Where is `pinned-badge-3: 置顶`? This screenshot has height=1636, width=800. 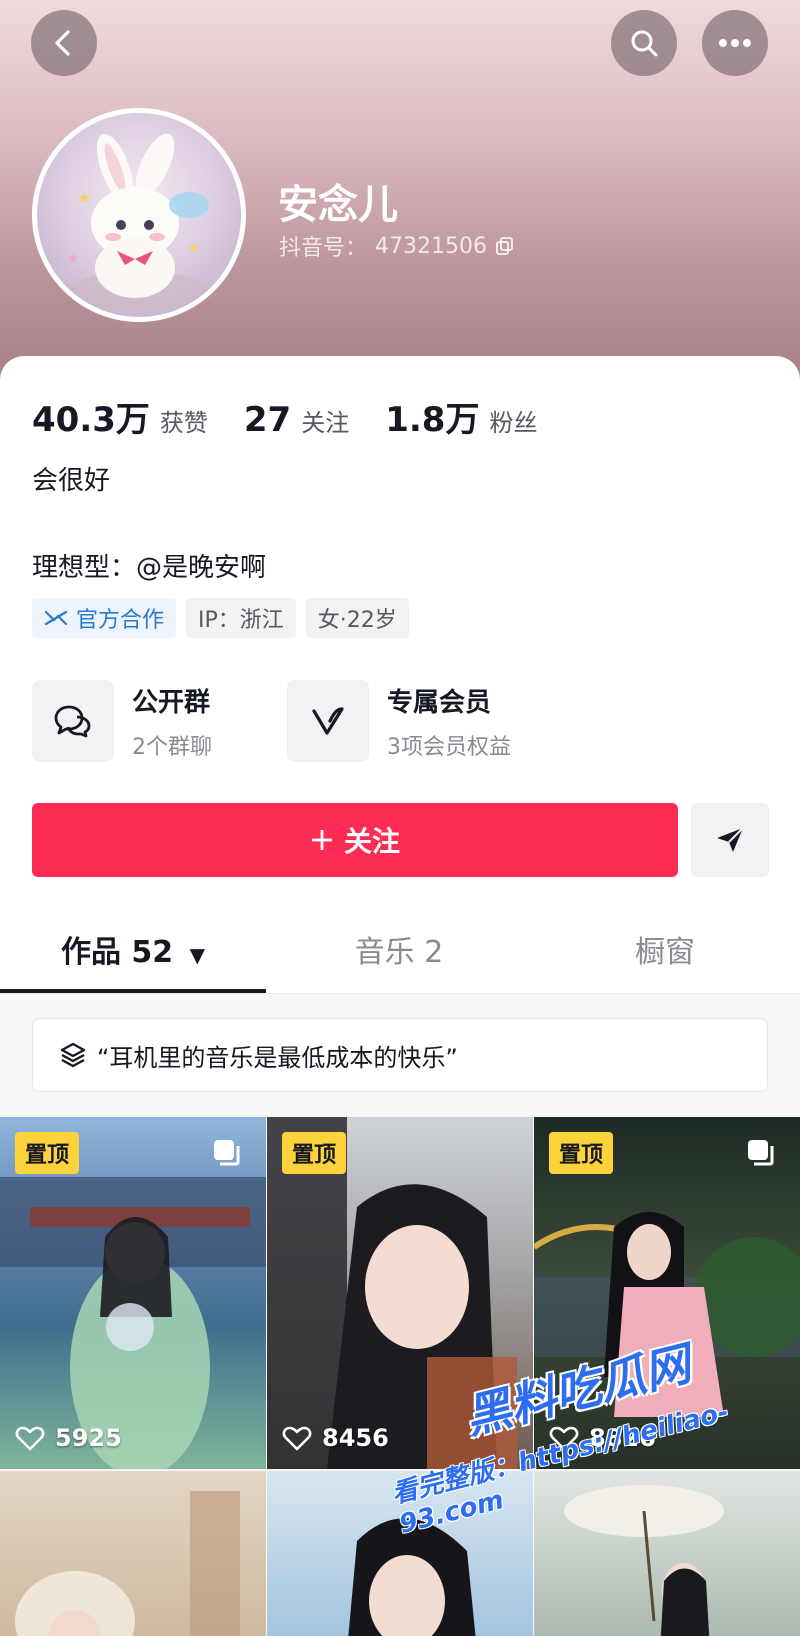 pinned-badge-3: 置顶 is located at coordinates (581, 1153).